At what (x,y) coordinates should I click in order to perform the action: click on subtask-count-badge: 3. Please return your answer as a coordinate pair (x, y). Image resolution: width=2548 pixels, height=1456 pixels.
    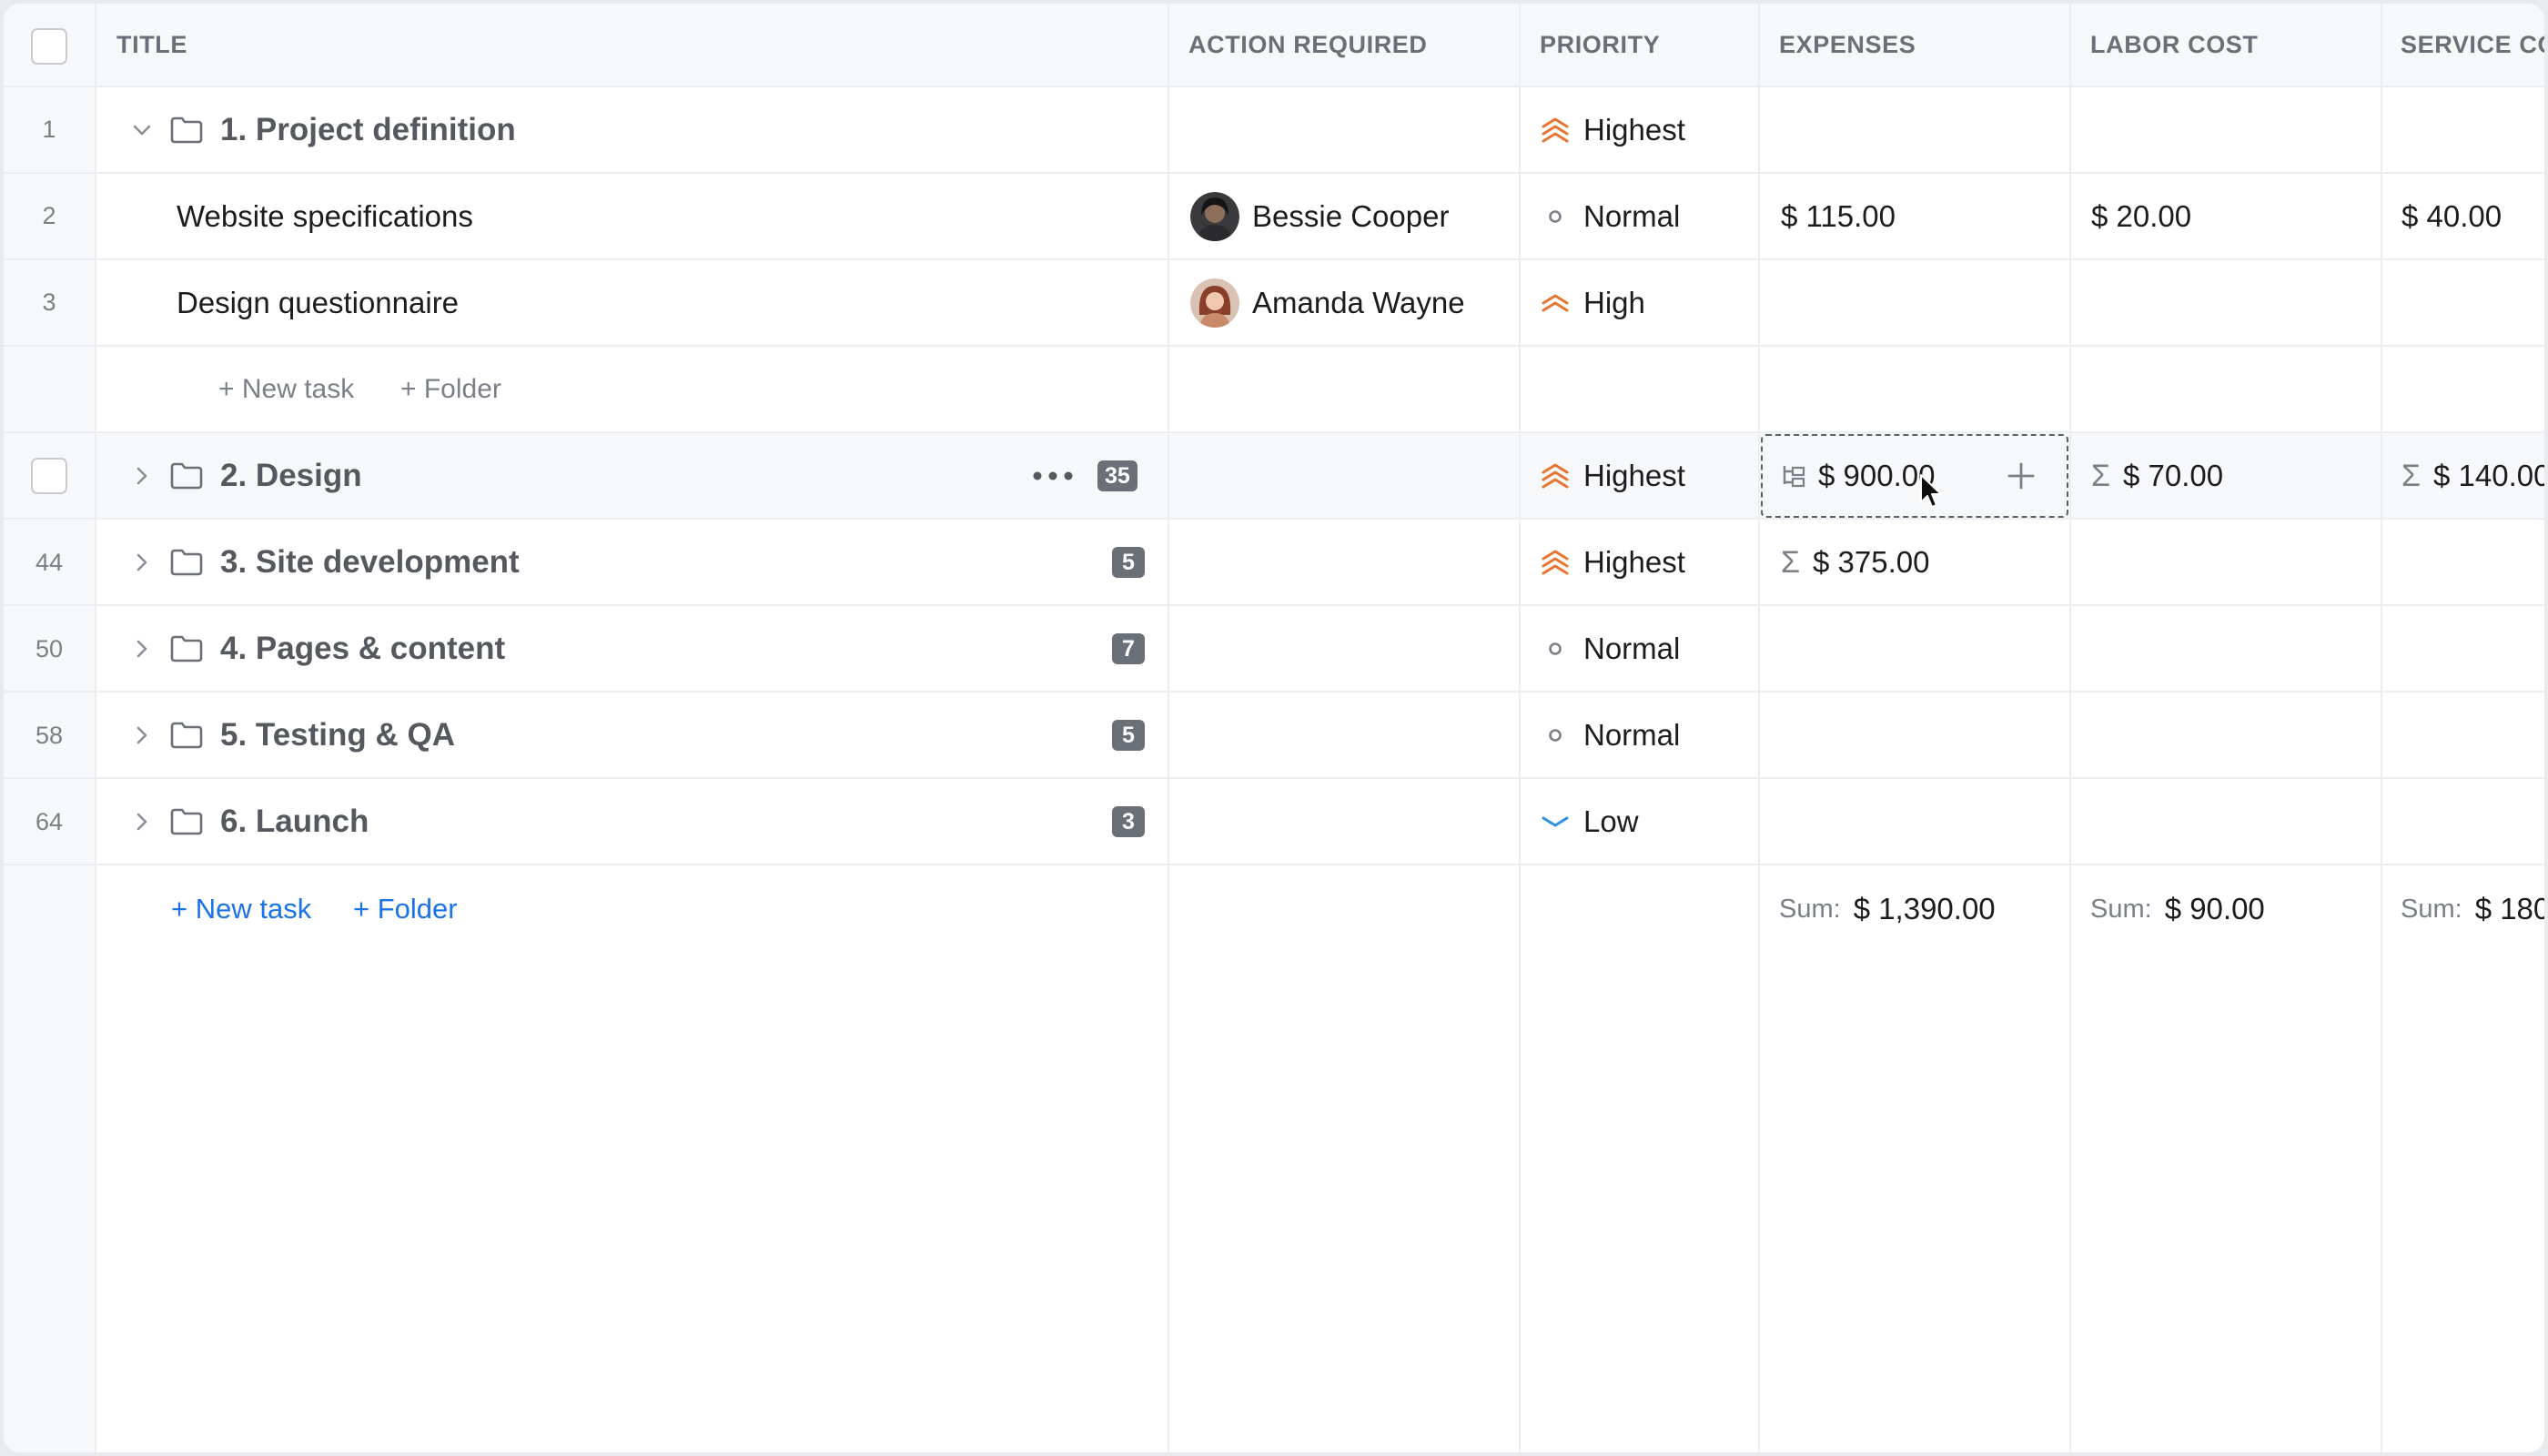
    Looking at the image, I should click on (1128, 822).